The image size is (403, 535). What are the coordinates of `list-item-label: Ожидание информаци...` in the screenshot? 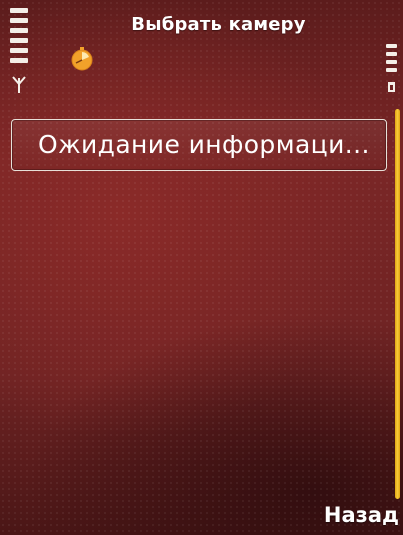 It's located at (204, 144).